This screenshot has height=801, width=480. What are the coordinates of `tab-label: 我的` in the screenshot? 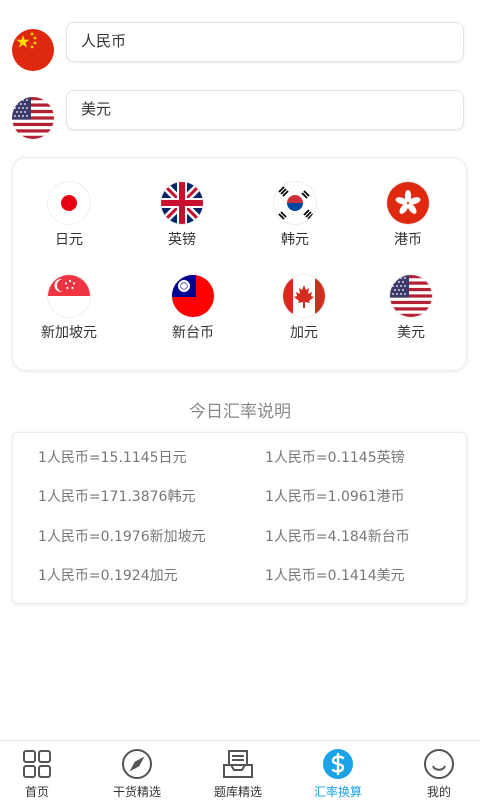 It's located at (438, 792).